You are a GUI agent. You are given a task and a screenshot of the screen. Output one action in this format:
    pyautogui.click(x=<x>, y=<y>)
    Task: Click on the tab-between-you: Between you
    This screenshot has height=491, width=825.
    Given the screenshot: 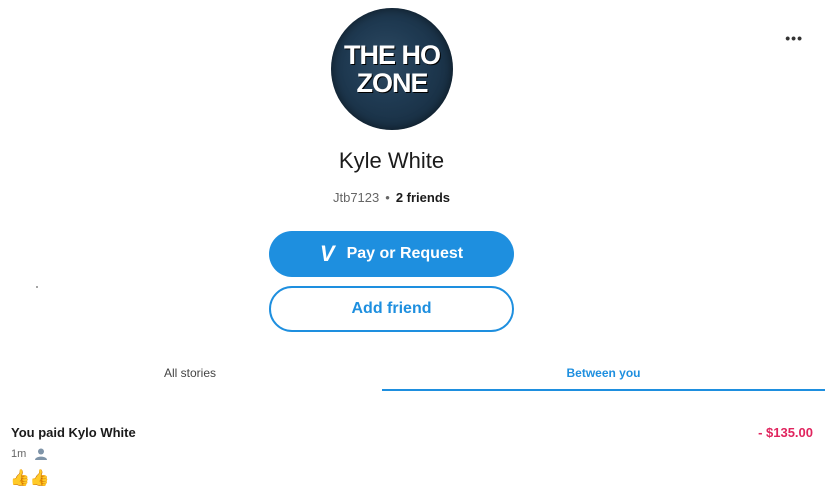 What is the action you would take?
    pyautogui.click(x=603, y=373)
    